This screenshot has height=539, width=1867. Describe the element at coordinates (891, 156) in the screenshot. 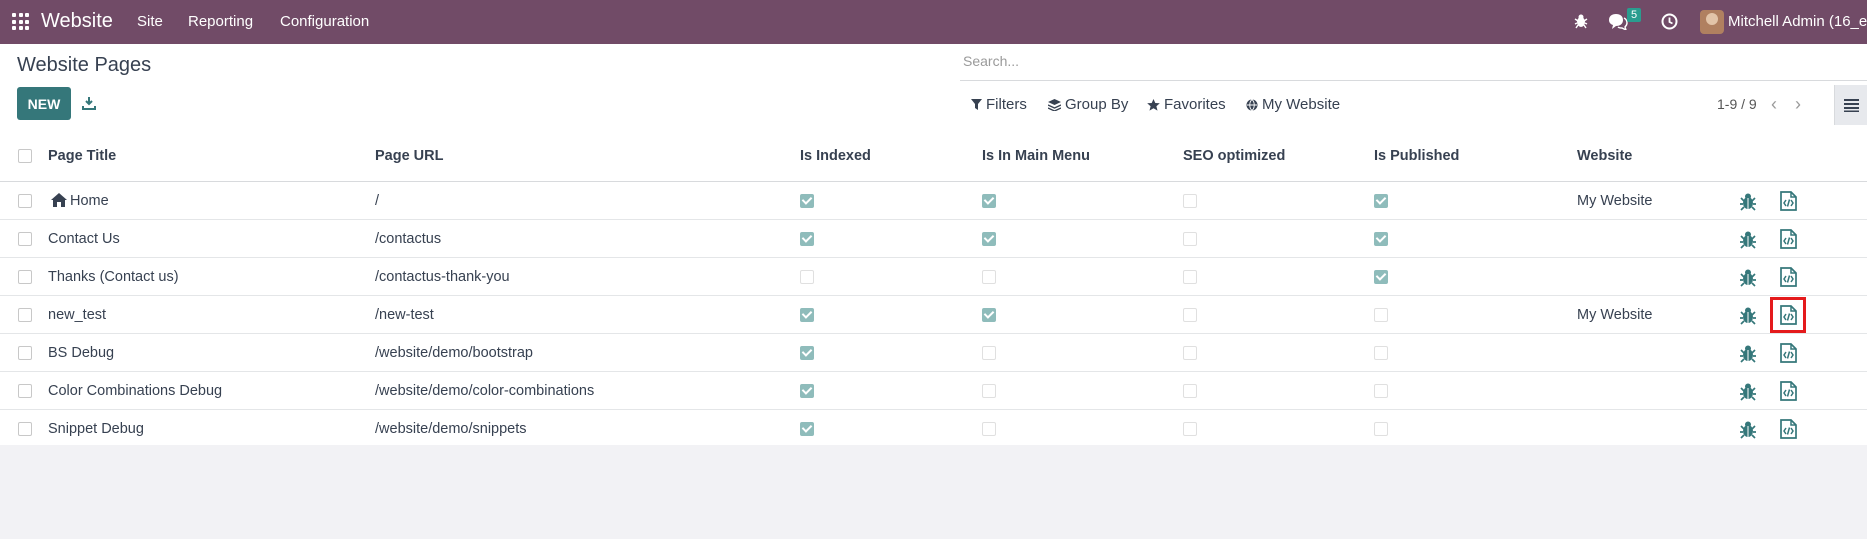

I see `header-is-indexed: Is Indexed` at that location.